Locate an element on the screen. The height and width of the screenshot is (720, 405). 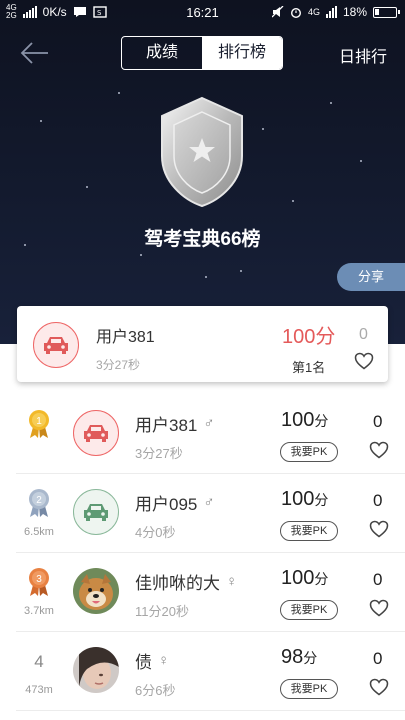
user-time: 3分27秒 is located at coordinates (159, 453).